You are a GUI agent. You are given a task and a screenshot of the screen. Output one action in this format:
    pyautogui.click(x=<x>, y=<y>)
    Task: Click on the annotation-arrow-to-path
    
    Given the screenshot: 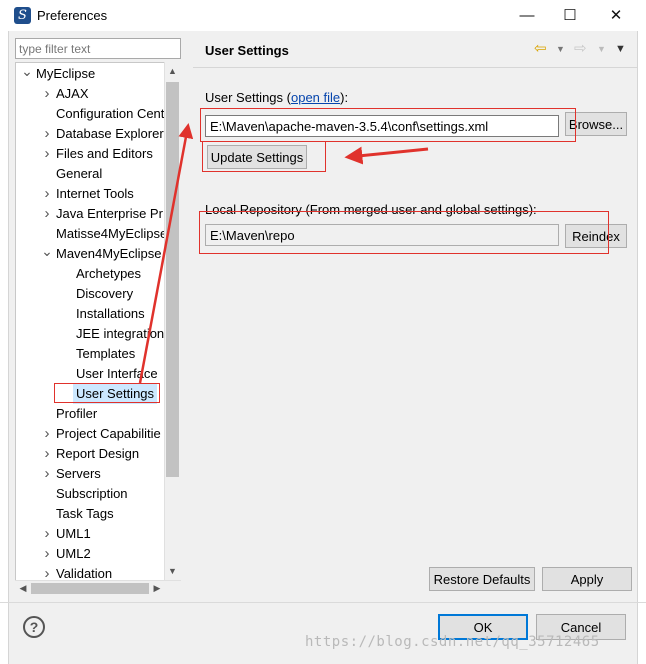 What is the action you would take?
    pyautogui.click(x=166, y=253)
    